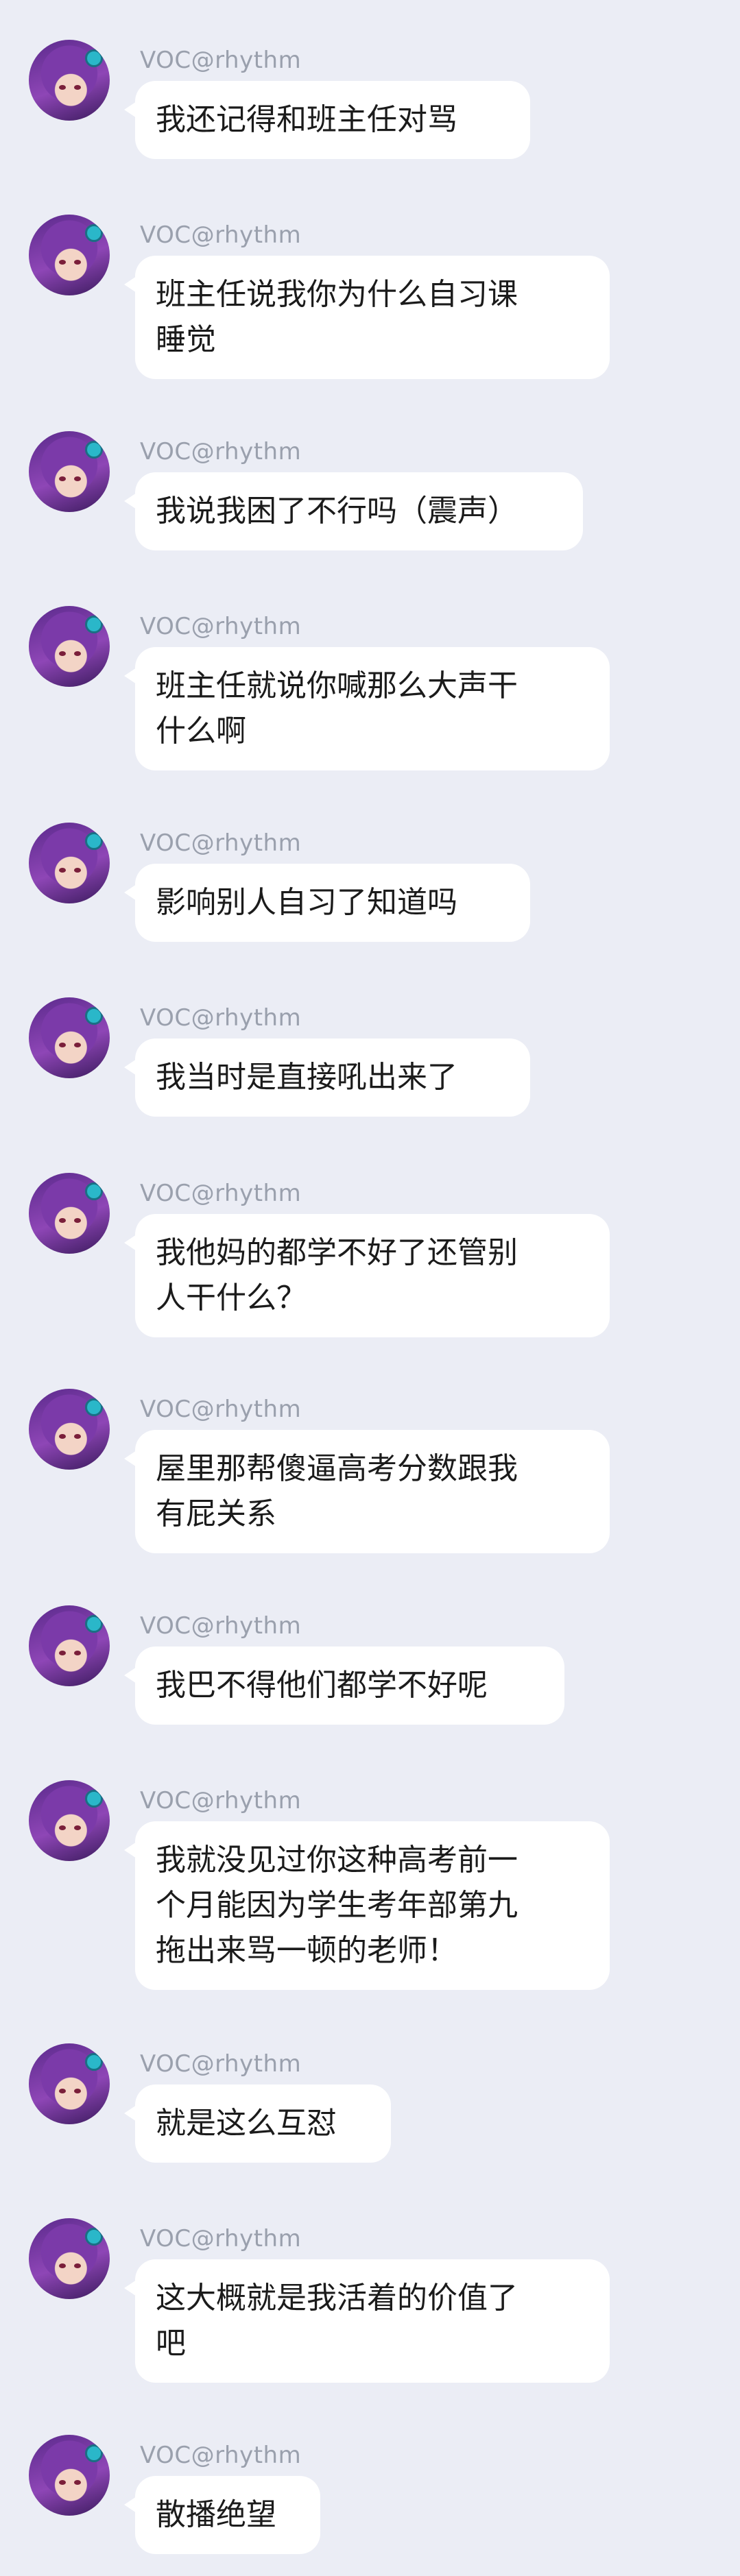 The width and height of the screenshot is (740, 2576). I want to click on message-bubble: 屋里那帮傻逼高考分数跟我 有屁关系, so click(367, 1491).